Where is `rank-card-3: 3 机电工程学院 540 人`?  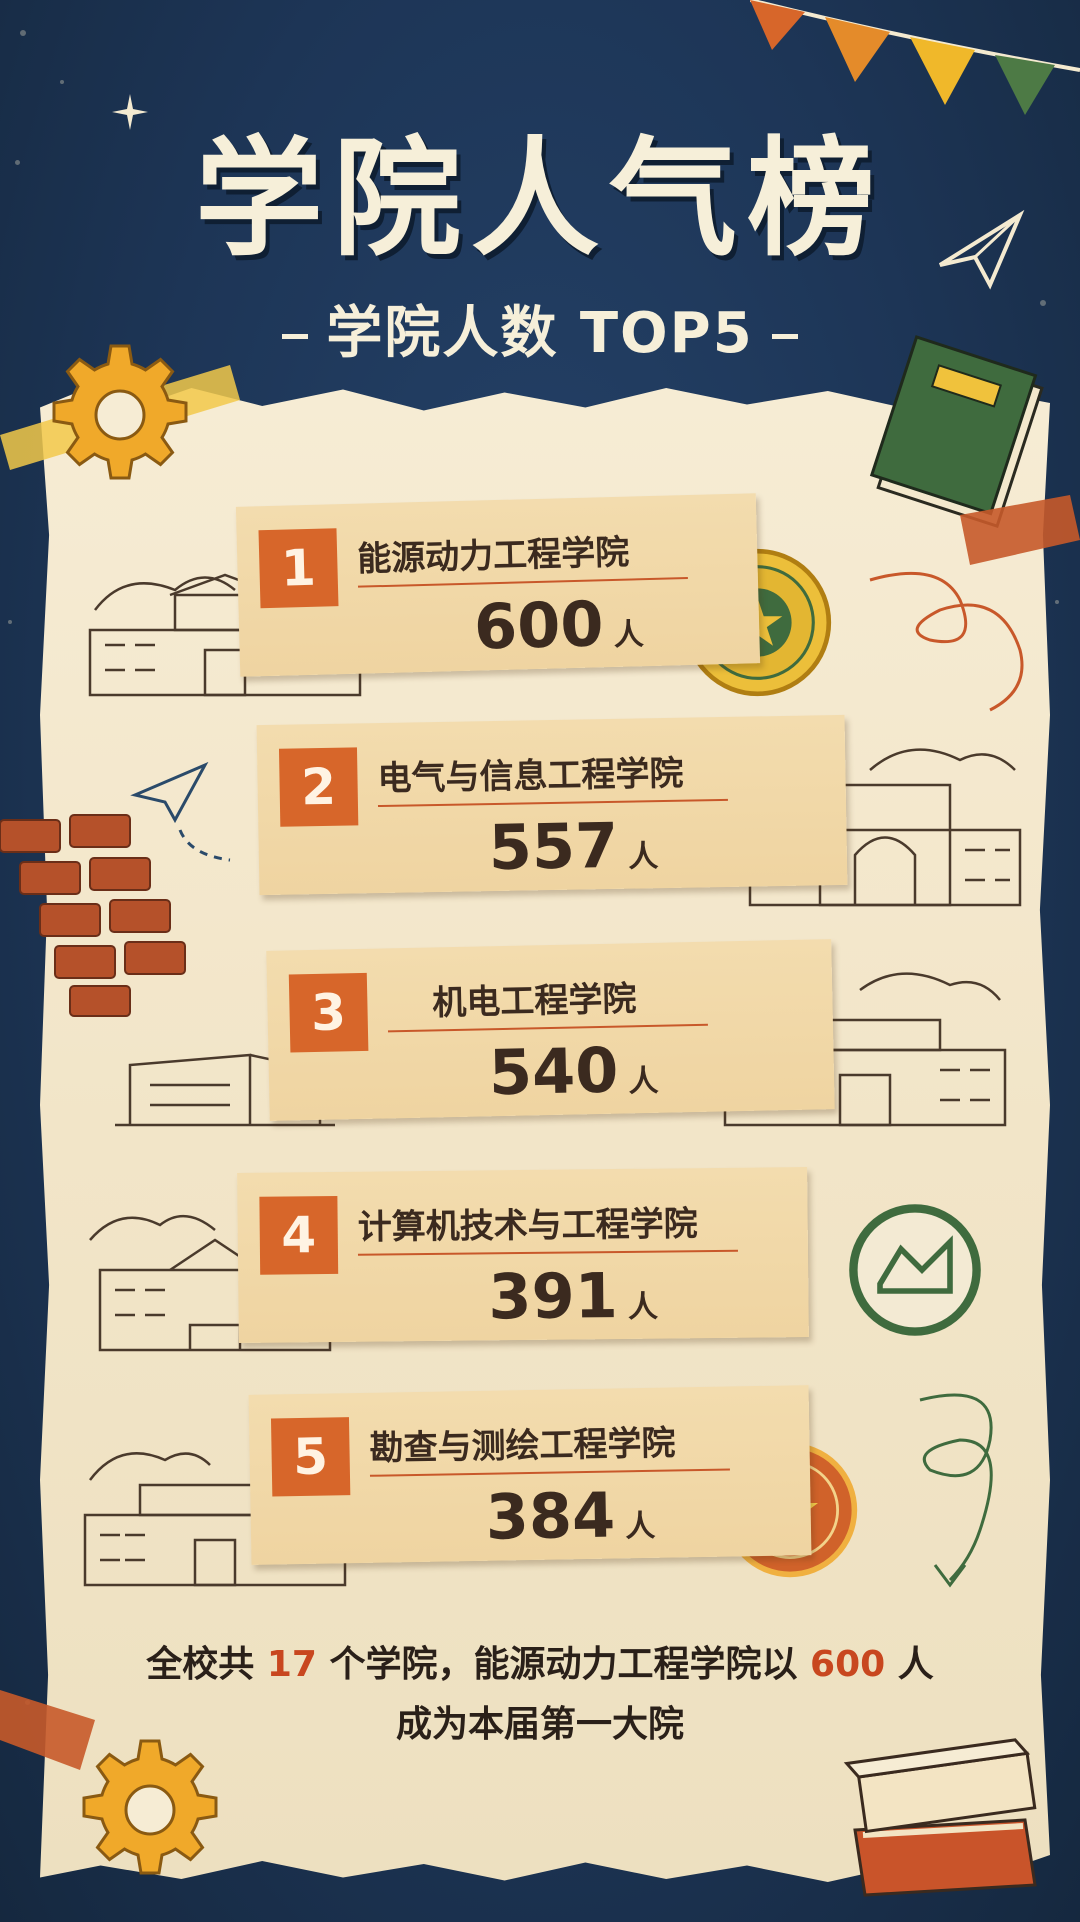 rank-card-3: 3 机电工程学院 540 人 is located at coordinates (550, 1030).